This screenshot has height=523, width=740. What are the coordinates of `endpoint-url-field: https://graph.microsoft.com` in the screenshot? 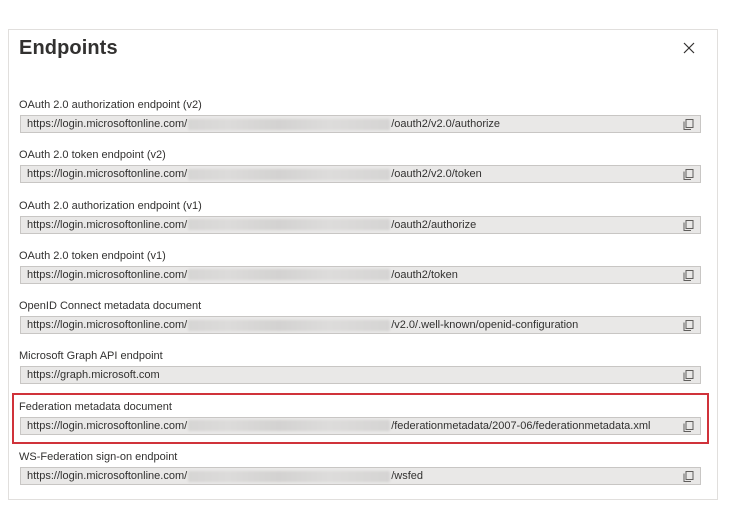 It's located at (360, 375).